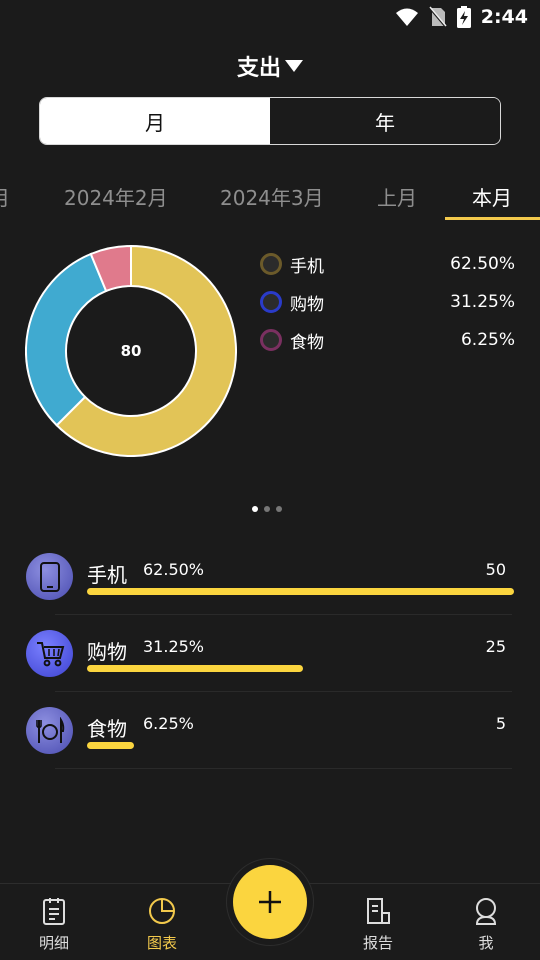 The height and width of the screenshot is (960, 540). I want to click on legend-name: 手机, so click(307, 266).